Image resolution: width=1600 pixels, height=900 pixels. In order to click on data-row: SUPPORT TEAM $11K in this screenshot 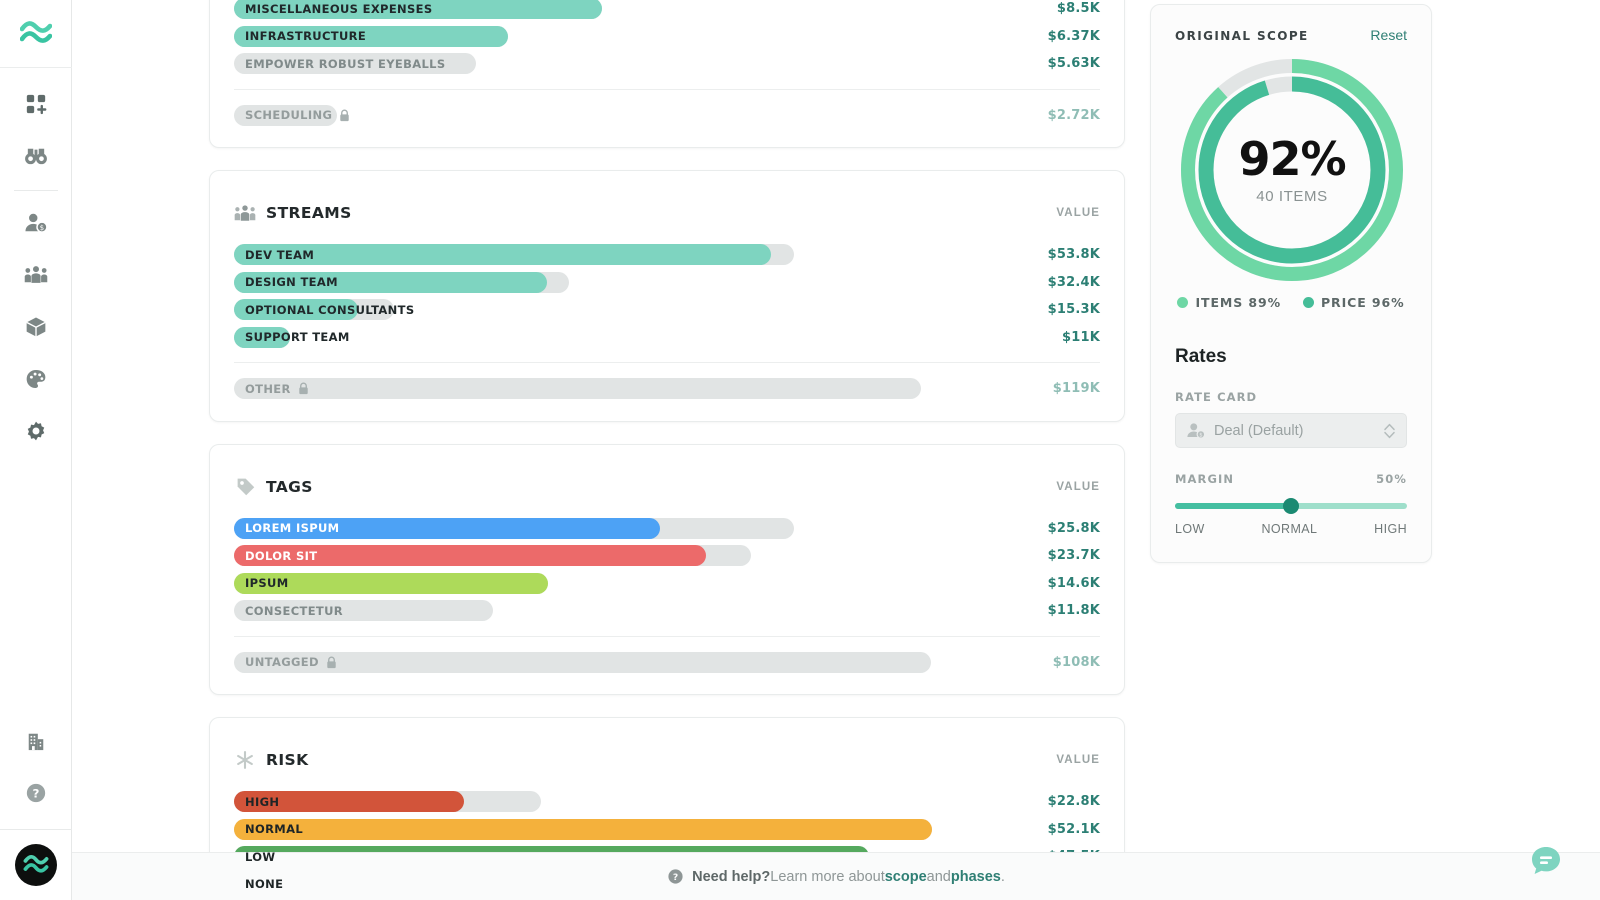, I will do `click(667, 338)`.